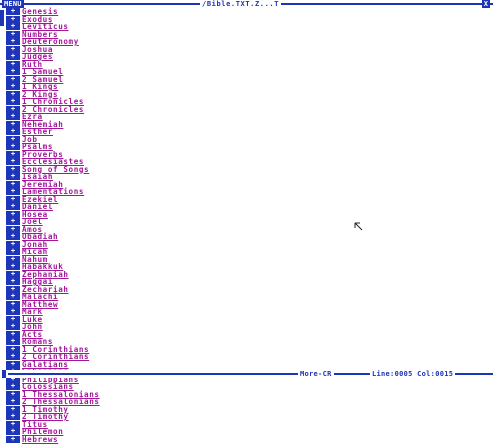  I want to click on list-item: + Zephaniah, so click(166, 274).